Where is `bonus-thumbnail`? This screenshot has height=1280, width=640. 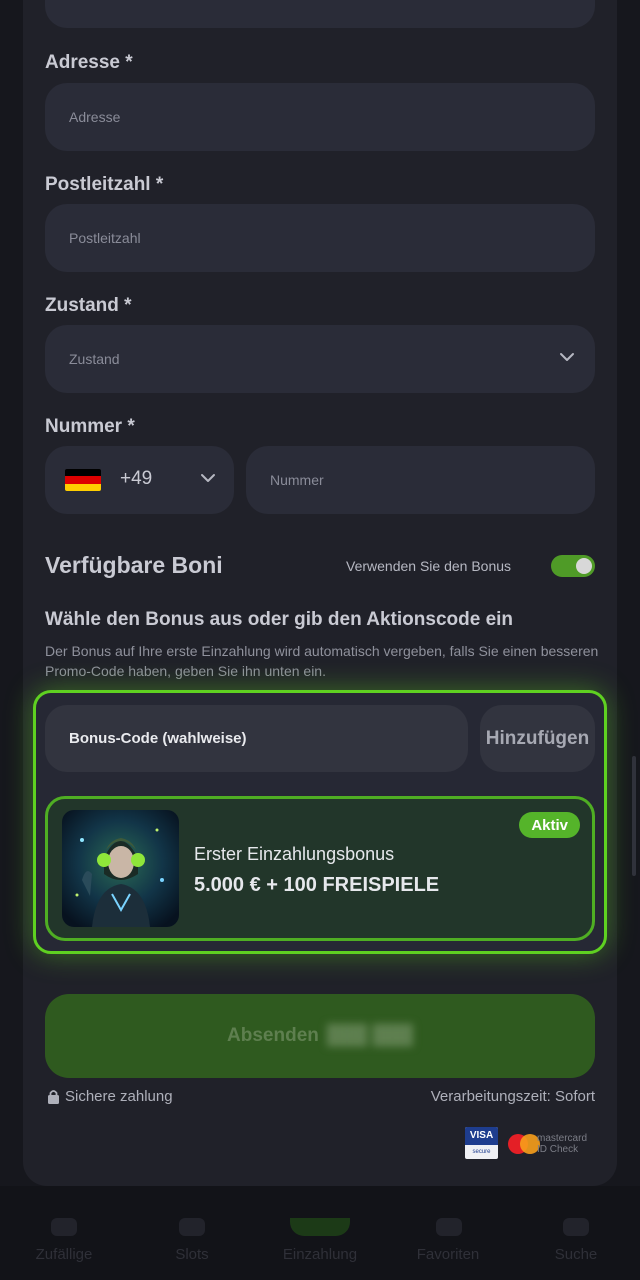 bonus-thumbnail is located at coordinates (120, 868).